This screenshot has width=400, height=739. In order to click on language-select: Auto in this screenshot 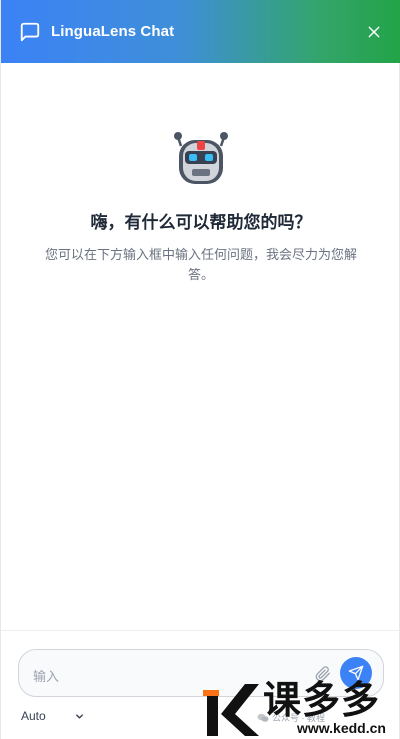, I will do `click(53, 716)`.